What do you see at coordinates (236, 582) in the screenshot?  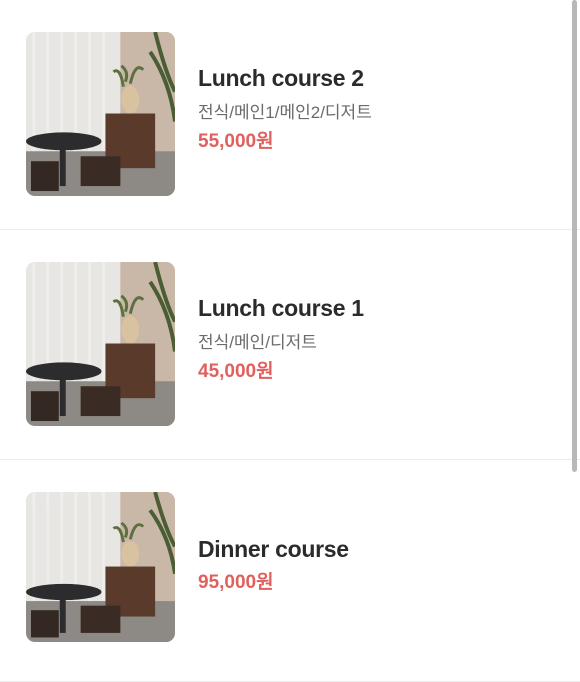 I see `menu-item-price: 95,000원` at bounding box center [236, 582].